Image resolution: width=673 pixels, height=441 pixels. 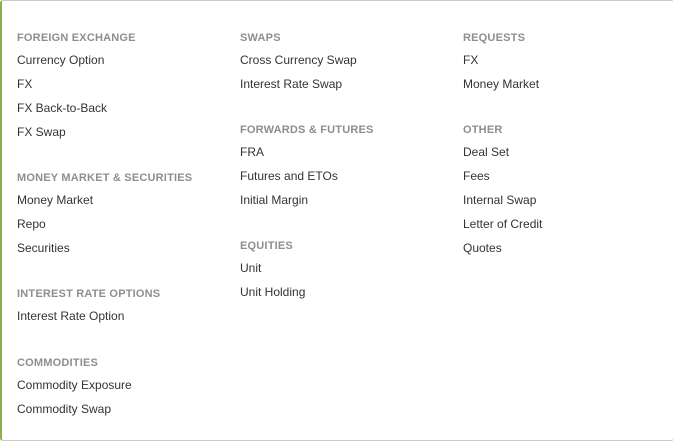 What do you see at coordinates (260, 38) in the screenshot?
I see `section-heading-swaps: SWAPS` at bounding box center [260, 38].